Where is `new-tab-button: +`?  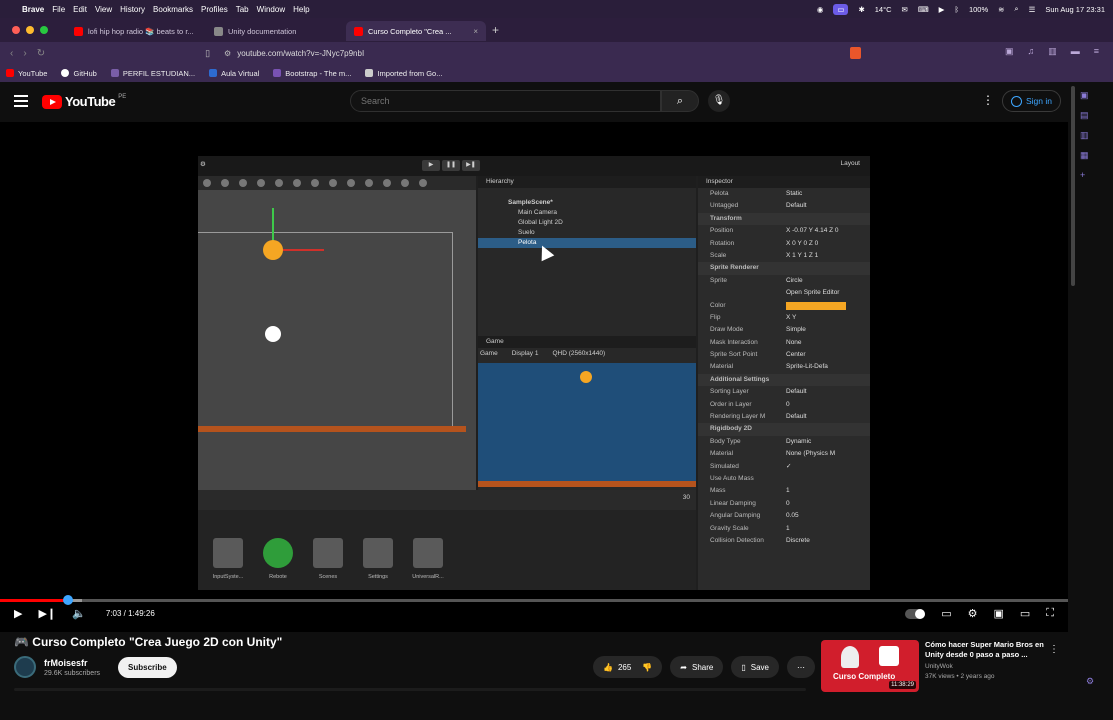 new-tab-button: + is located at coordinates (495, 30).